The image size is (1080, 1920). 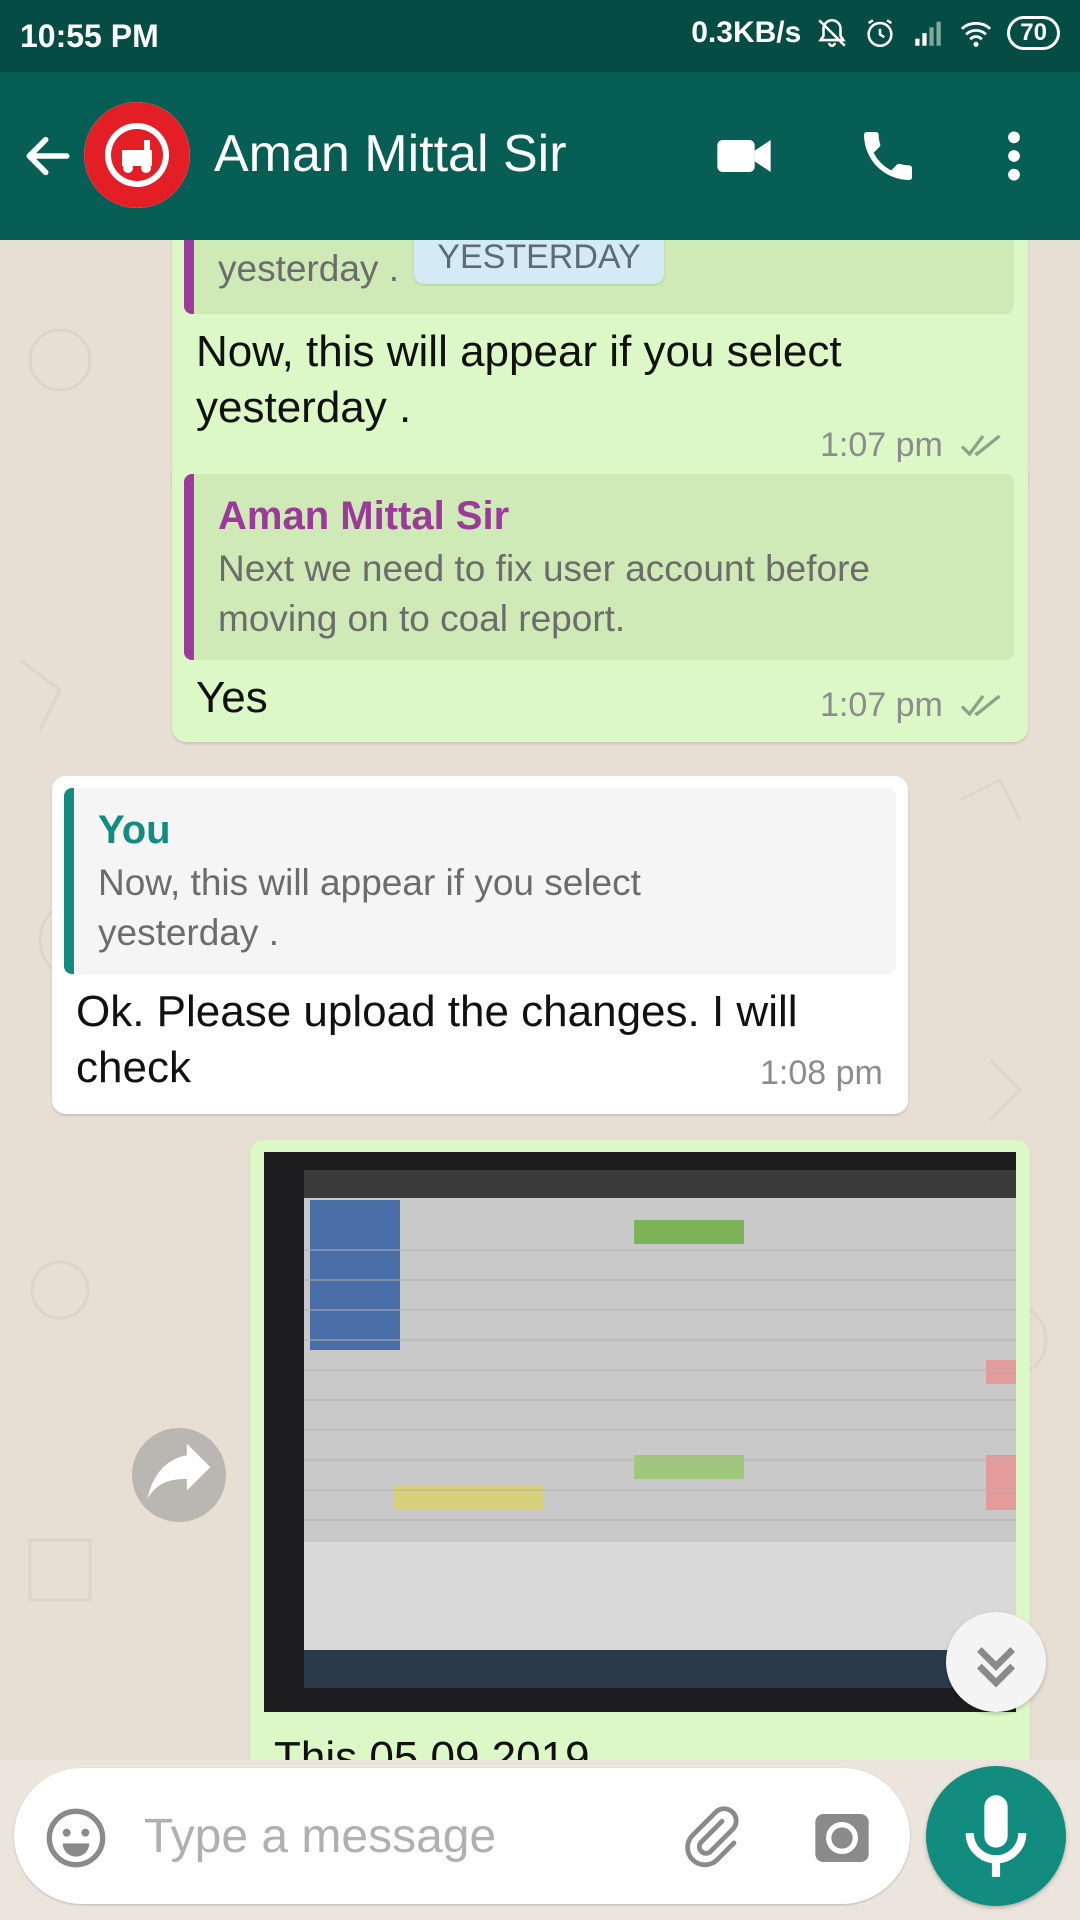 I want to click on avatar, so click(x=137, y=155).